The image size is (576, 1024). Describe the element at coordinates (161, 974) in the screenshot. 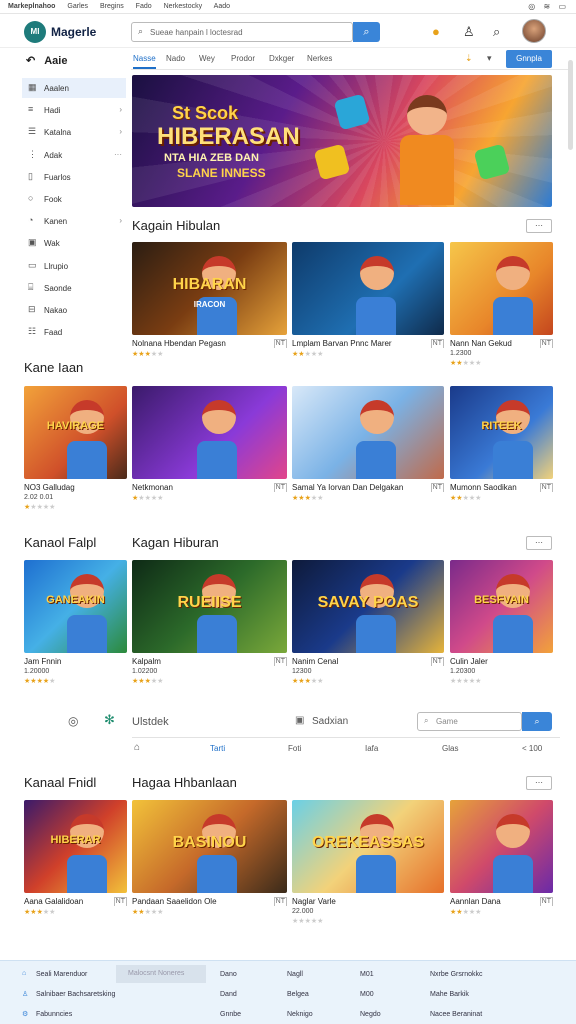

I see `footer-chip: Malocsnt Noneres` at that location.